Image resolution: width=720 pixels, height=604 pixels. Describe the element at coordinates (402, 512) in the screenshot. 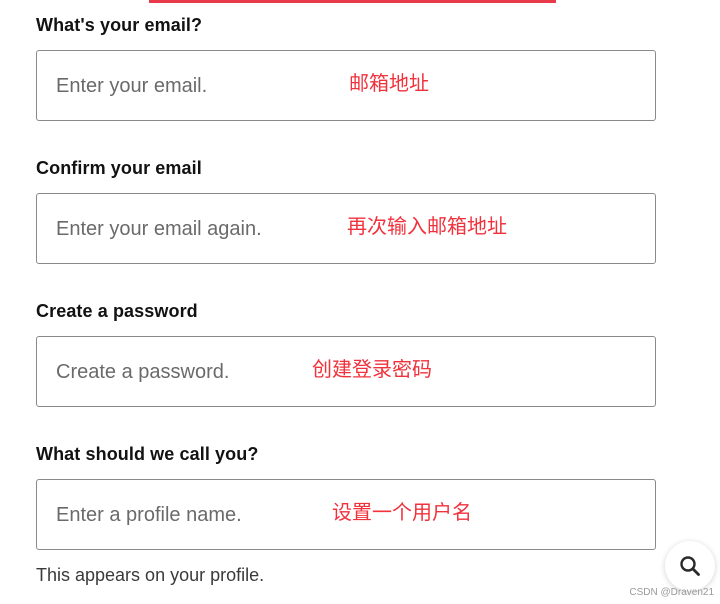

I see `profile-name-annotation: 设置一个用户名` at that location.